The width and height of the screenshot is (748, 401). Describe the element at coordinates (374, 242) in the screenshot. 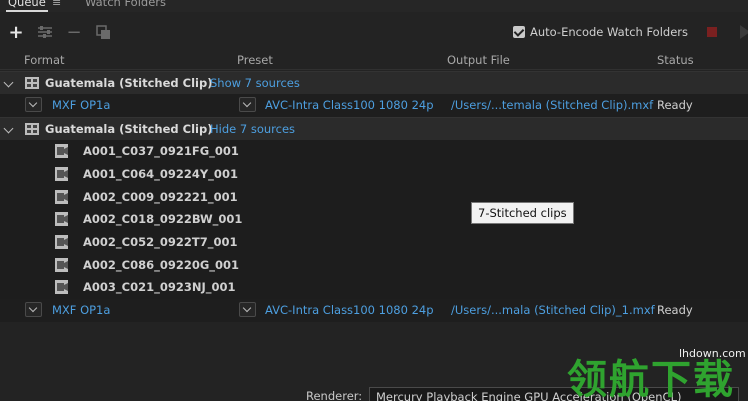

I see `source-clip-row: A002_C052_0922T7_001` at that location.